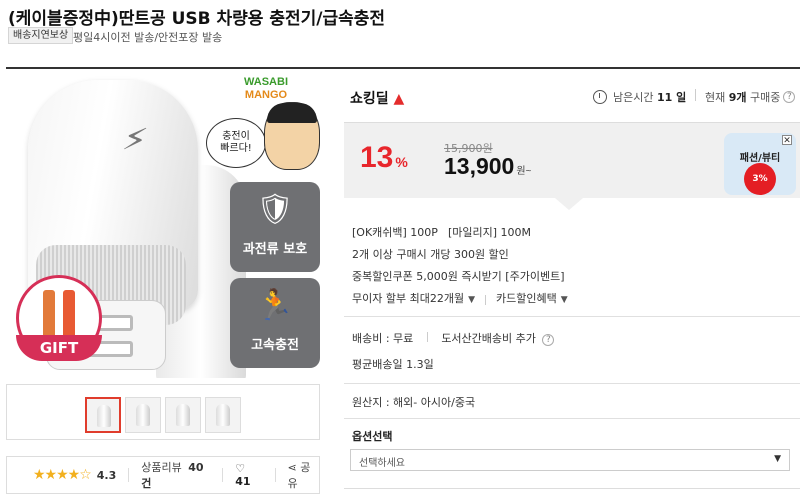 The height and width of the screenshot is (500, 800). What do you see at coordinates (760, 158) in the screenshot?
I see `promo-label: 패션/뷰티` at bounding box center [760, 158].